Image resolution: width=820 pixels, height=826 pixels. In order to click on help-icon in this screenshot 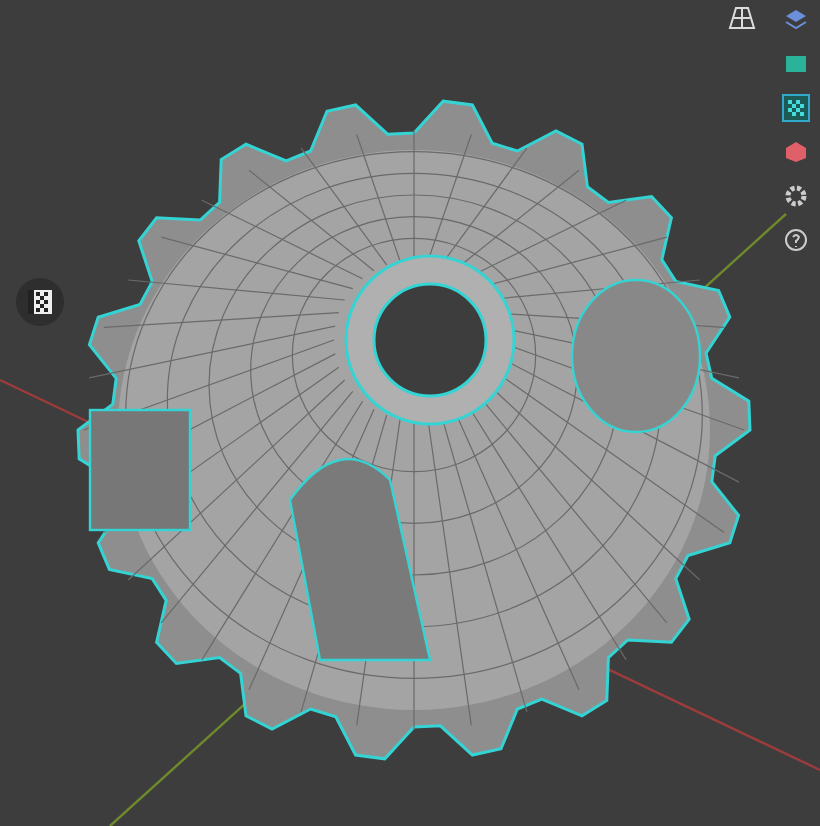, I will do `click(796, 240)`.